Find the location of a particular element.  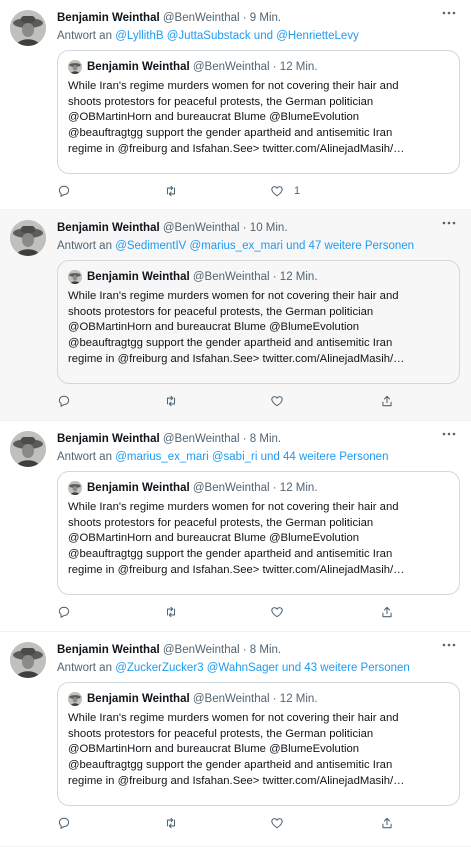

like-count: 1 is located at coordinates (297, 191).